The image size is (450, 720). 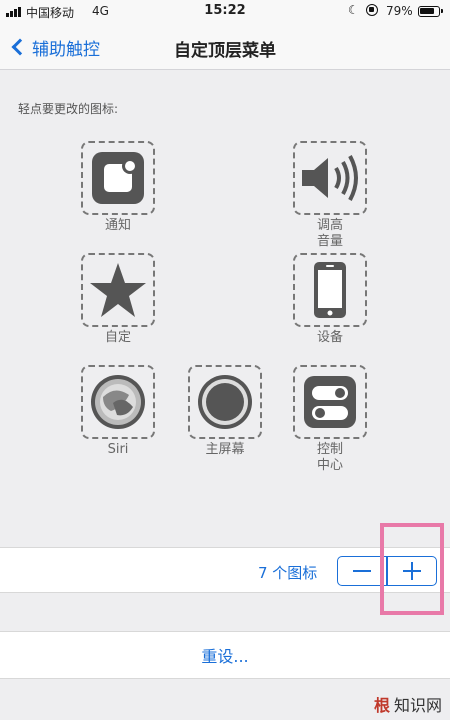 What do you see at coordinates (118, 449) in the screenshot?
I see `slot-label: Siri` at bounding box center [118, 449].